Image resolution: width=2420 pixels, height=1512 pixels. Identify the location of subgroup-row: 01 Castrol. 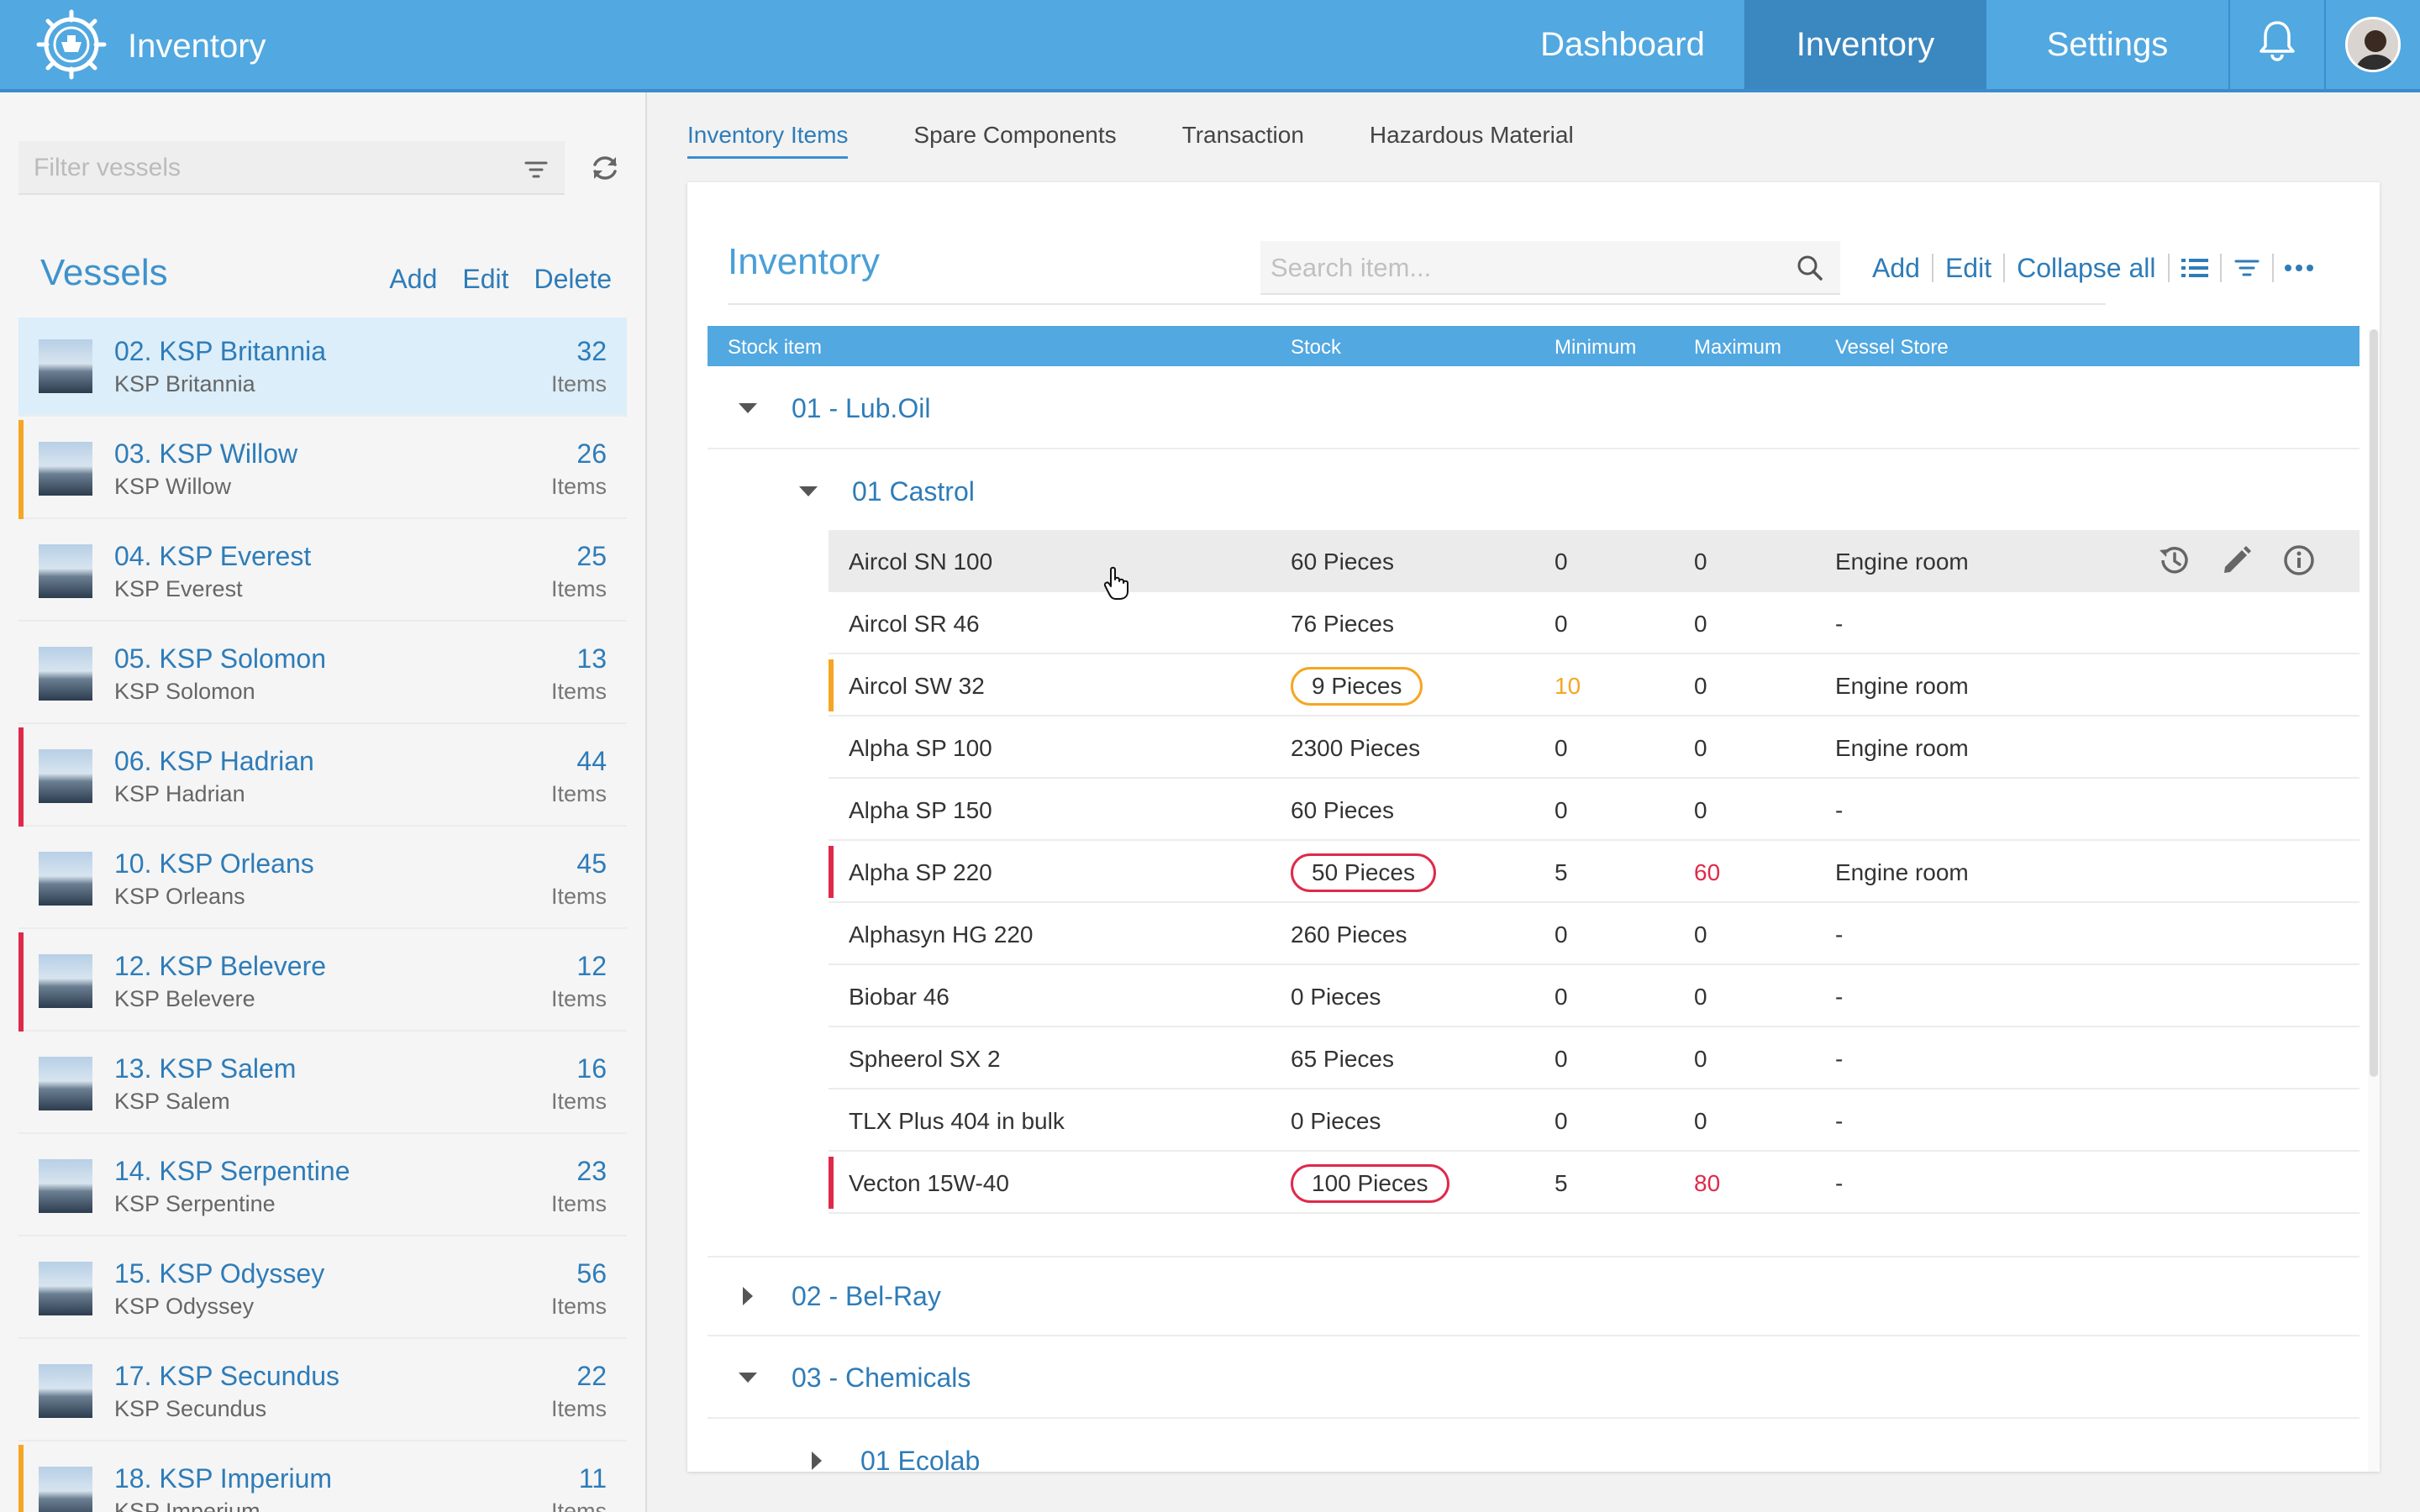
(1564, 491).